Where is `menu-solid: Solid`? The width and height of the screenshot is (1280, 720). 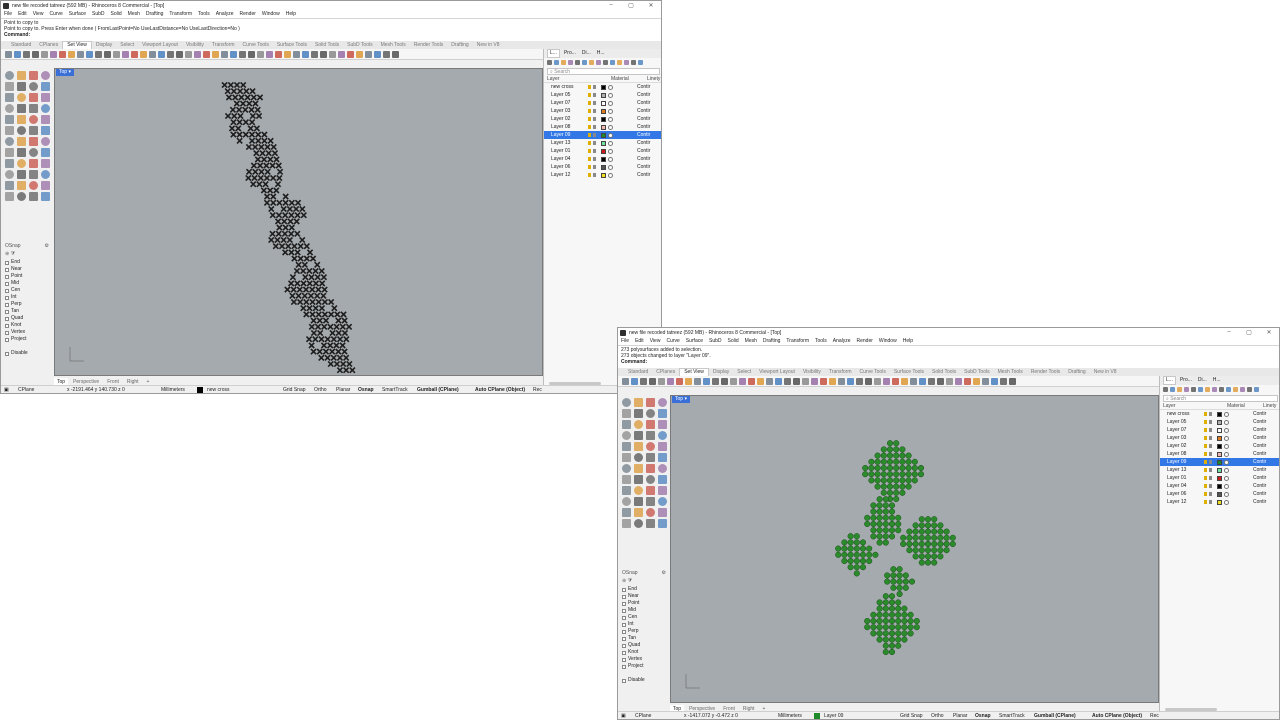 menu-solid: Solid is located at coordinates (733, 341).